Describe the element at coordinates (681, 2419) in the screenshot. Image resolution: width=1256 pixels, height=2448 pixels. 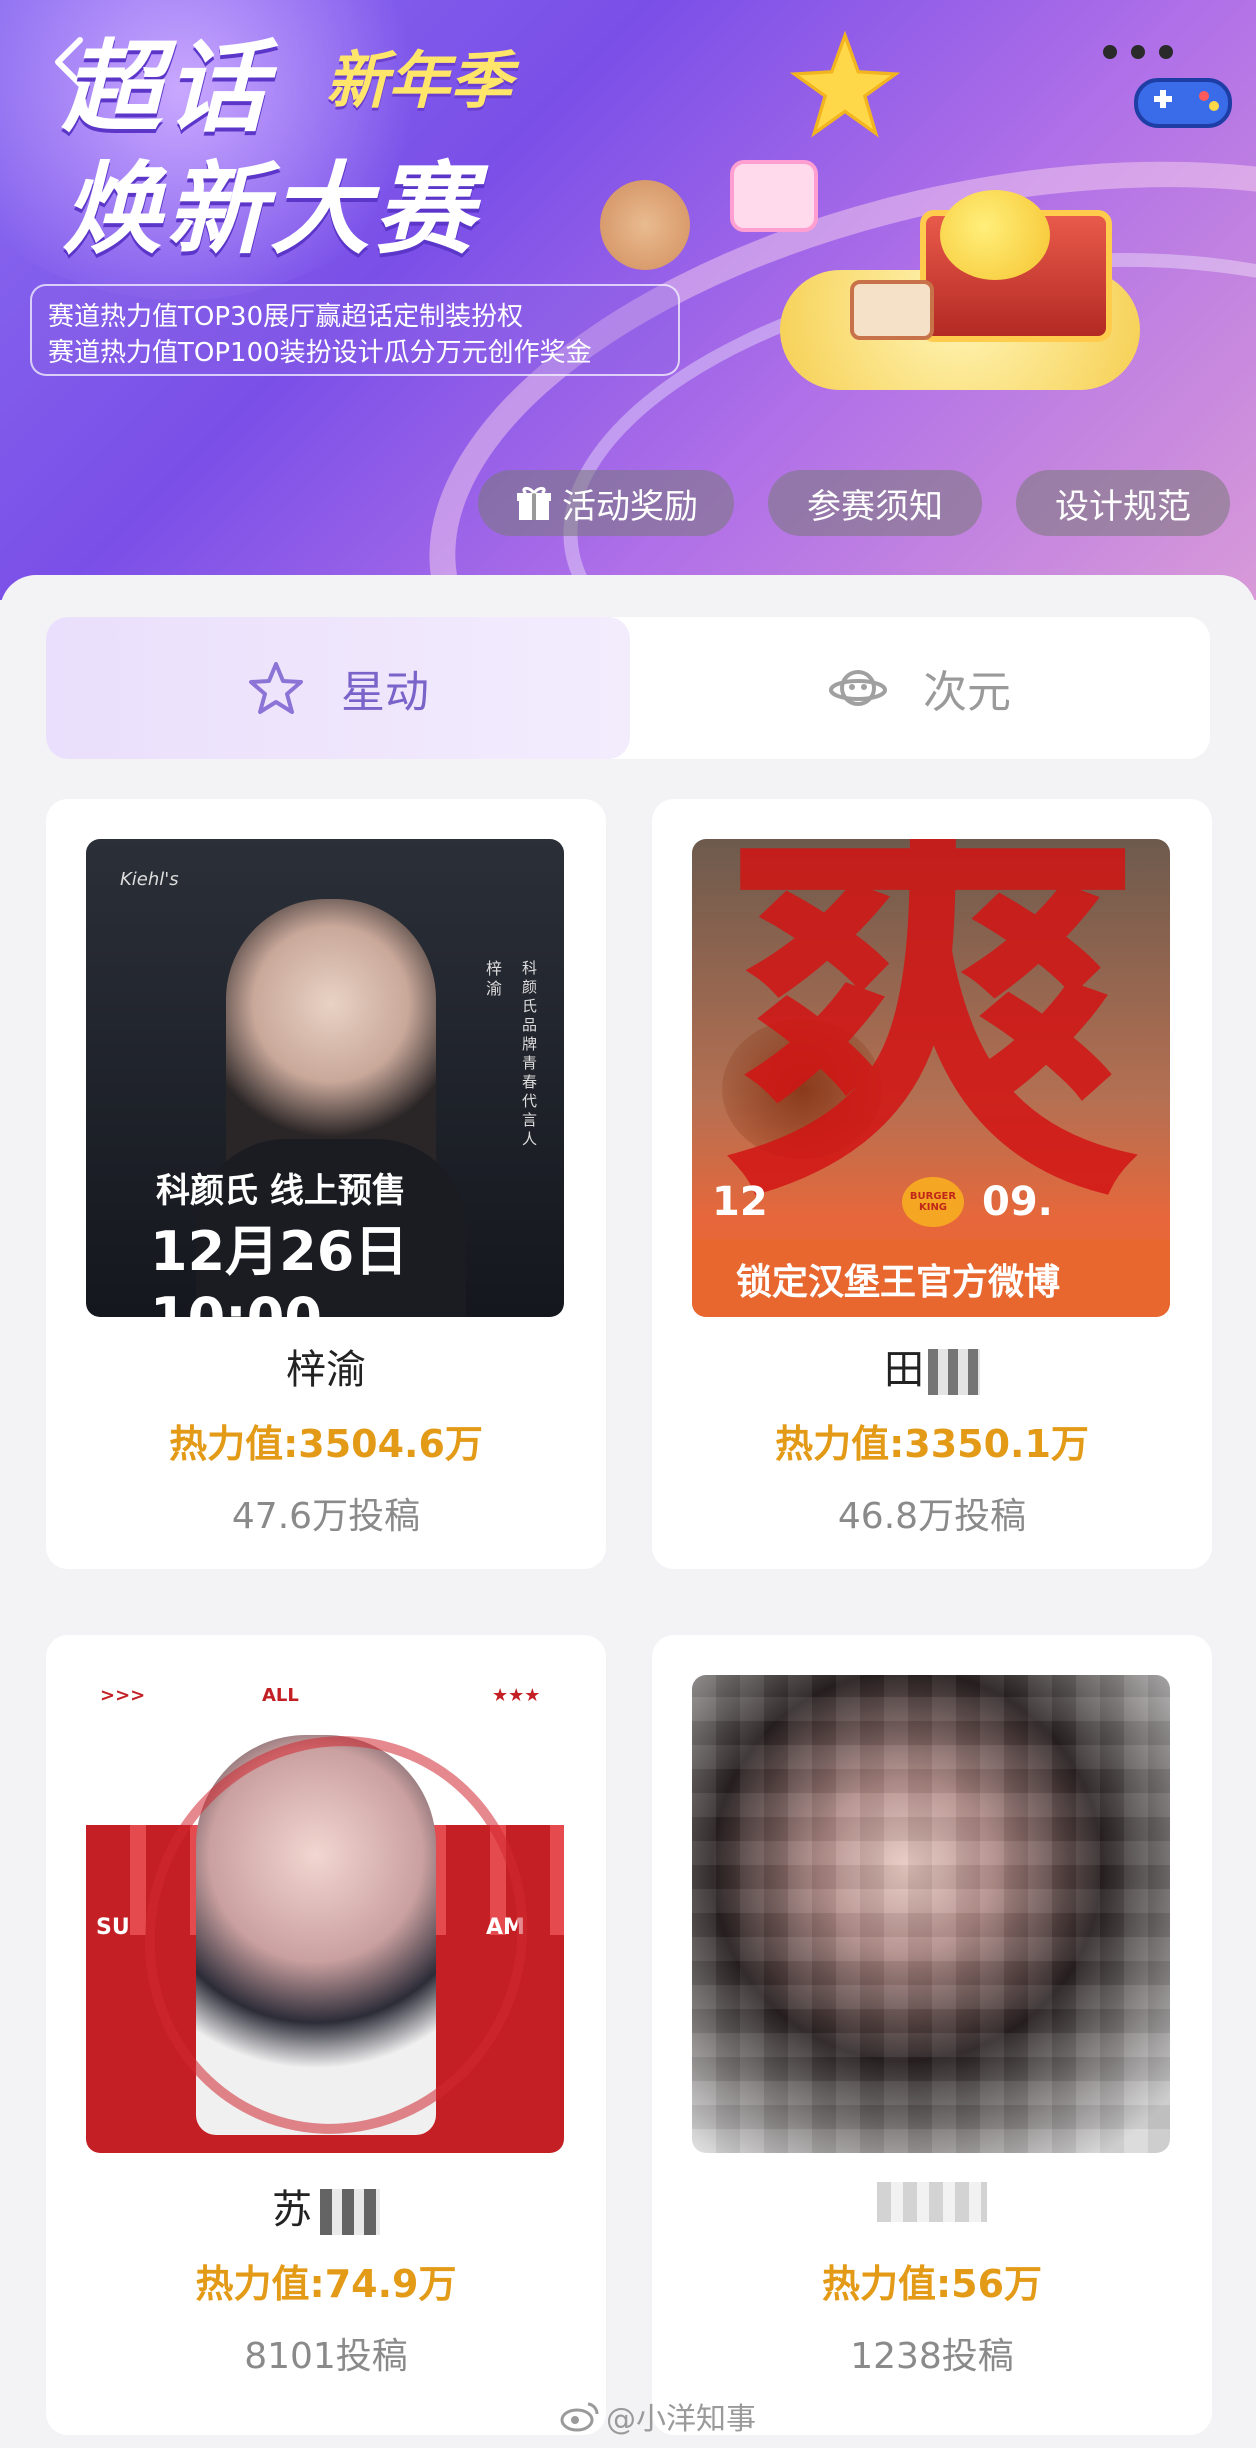
I see `watermark-text: @小洋知事` at that location.